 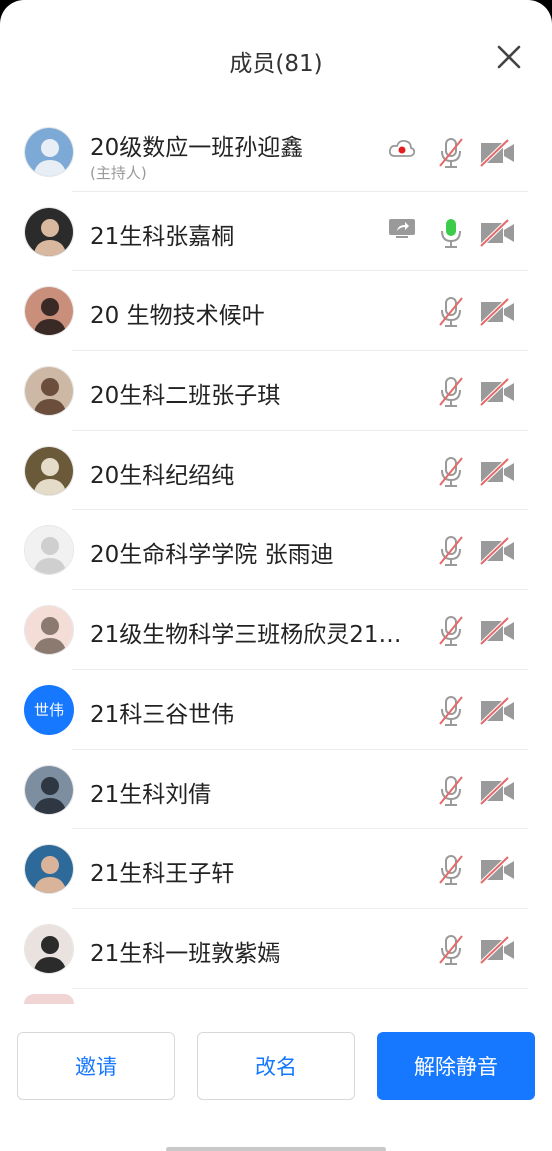 What do you see at coordinates (402, 231) in the screenshot?
I see `screen-share-icon` at bounding box center [402, 231].